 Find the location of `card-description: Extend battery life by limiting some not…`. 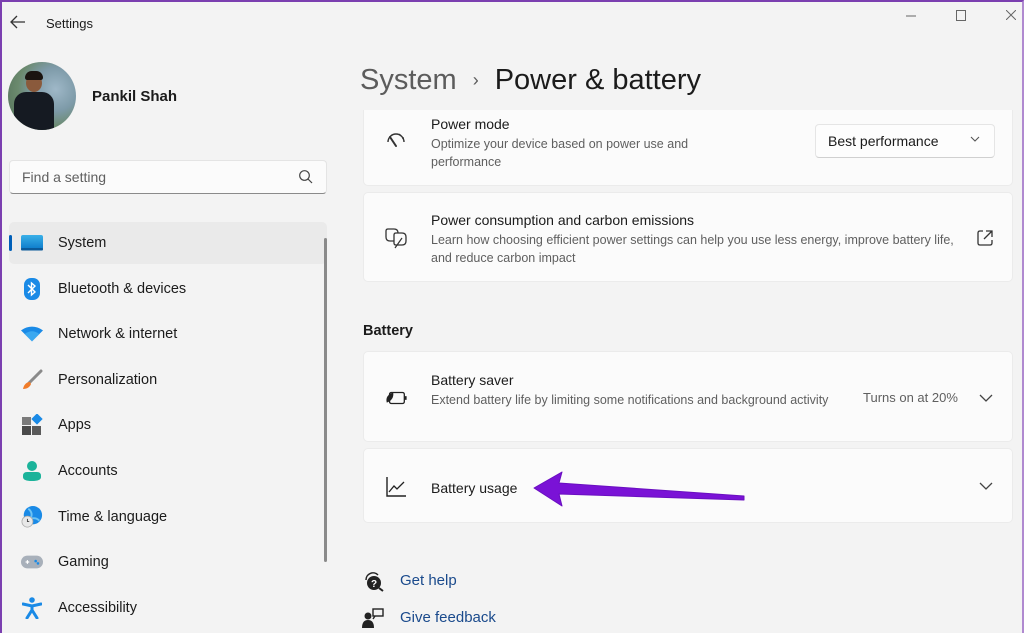

card-description: Extend battery life by limiting some not… is located at coordinates (630, 400).